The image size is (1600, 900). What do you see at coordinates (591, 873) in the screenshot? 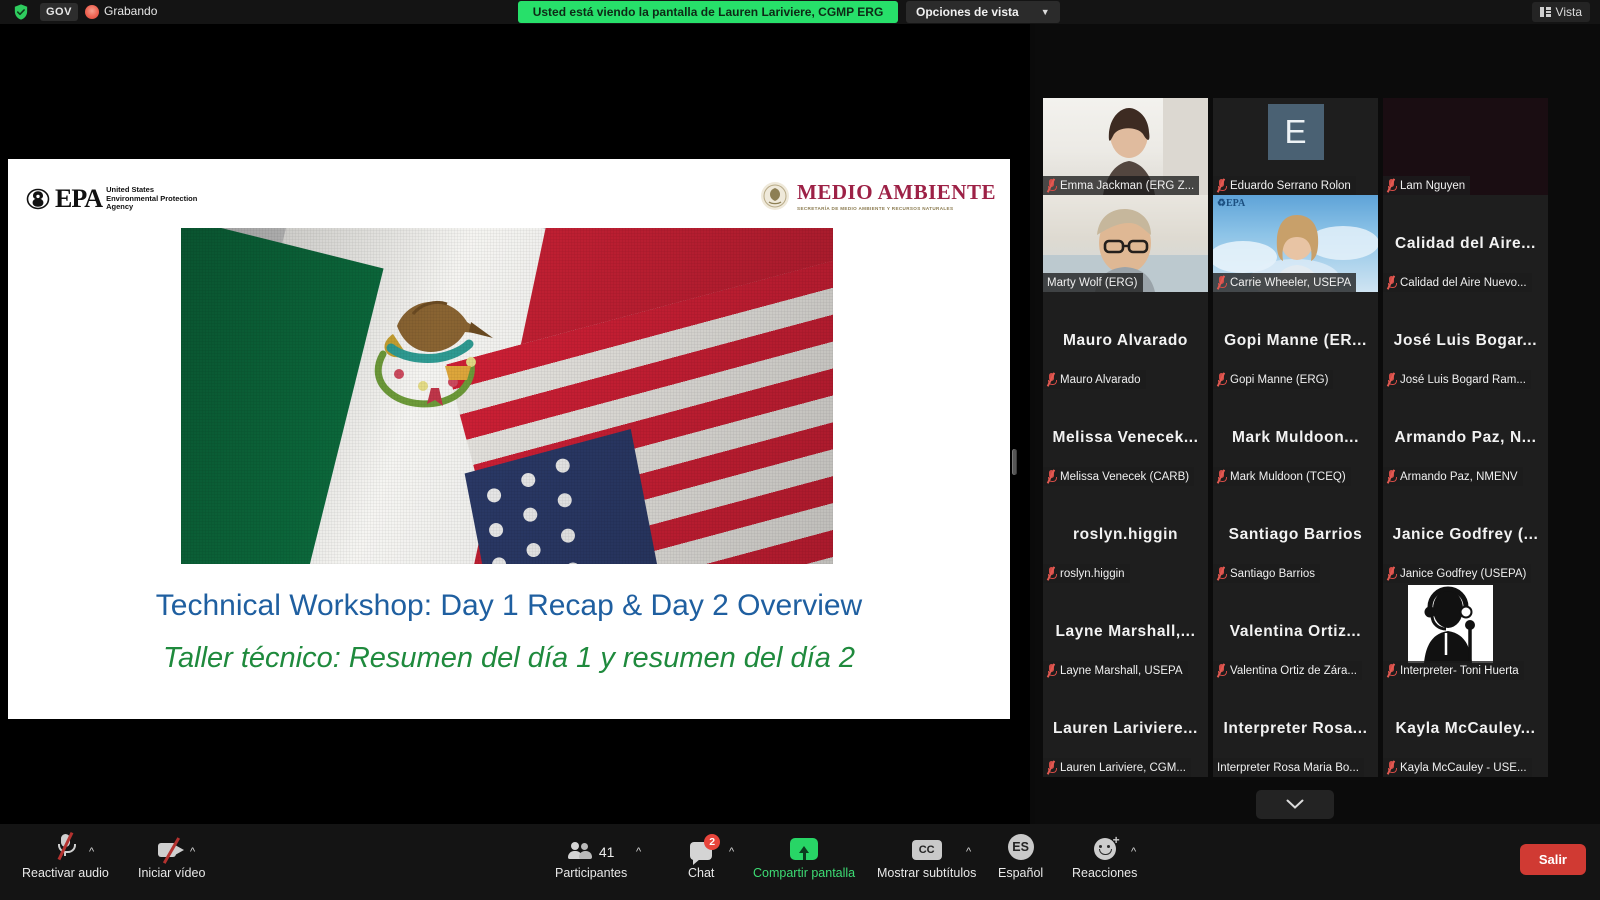
I see `participants-label: Participantes` at bounding box center [591, 873].